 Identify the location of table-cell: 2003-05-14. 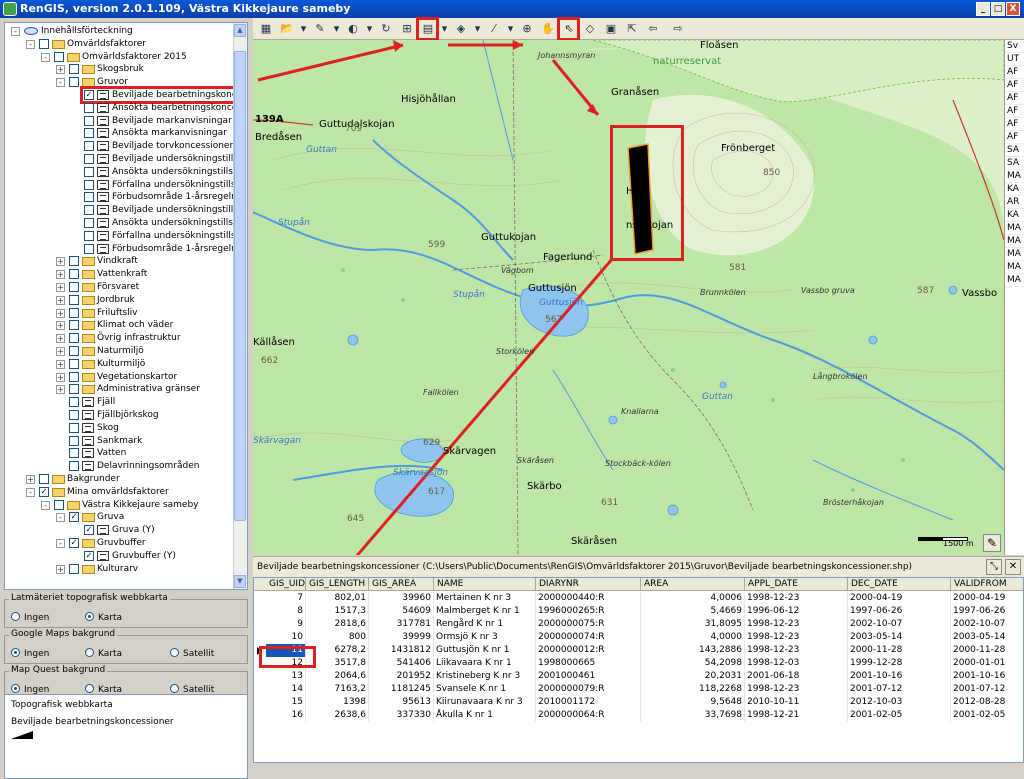
(899, 637).